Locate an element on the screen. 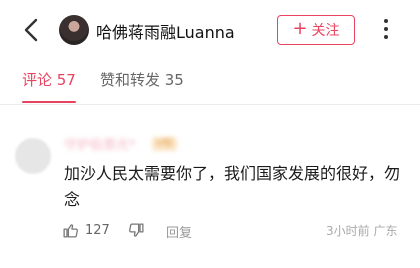 Image resolution: width=420 pixels, height=268 pixels. thumbs-down-icon is located at coordinates (136, 230).